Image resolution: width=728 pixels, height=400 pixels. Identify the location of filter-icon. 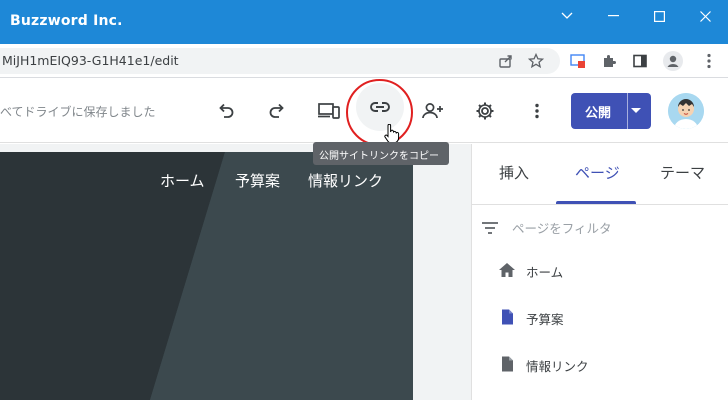
(490, 228).